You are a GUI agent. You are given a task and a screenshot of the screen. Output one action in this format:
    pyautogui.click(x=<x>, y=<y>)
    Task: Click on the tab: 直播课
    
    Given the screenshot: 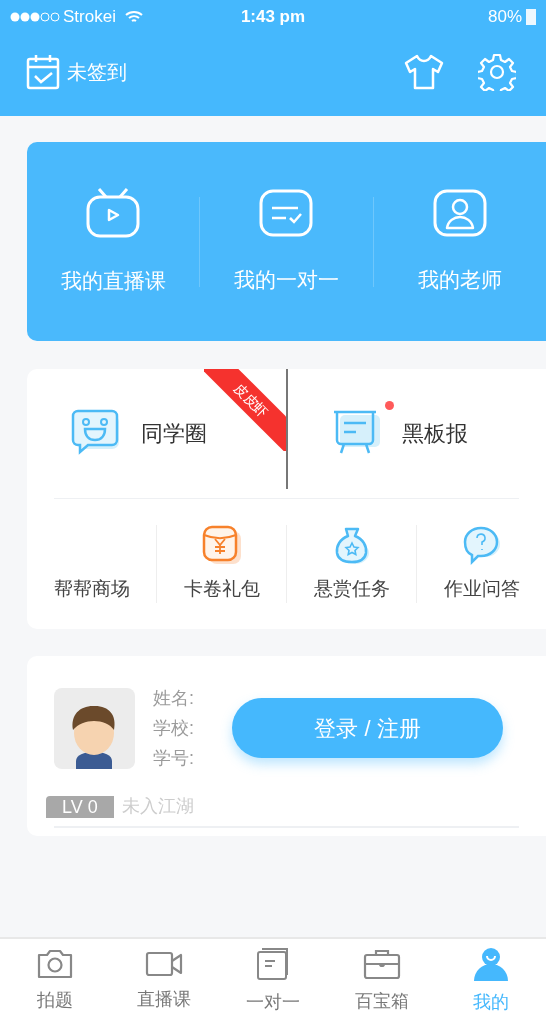 What is the action you would take?
    pyautogui.click(x=164, y=981)
    